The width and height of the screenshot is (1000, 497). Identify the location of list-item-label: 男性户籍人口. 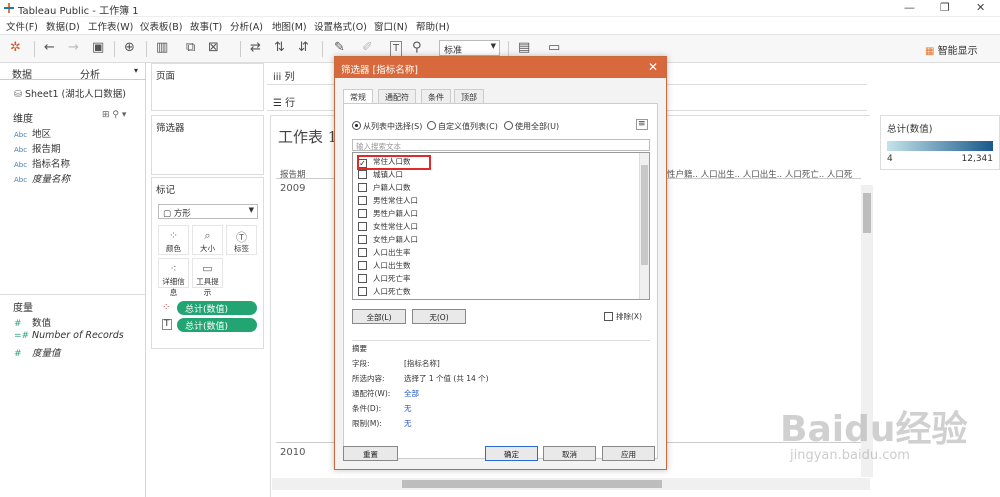
(395, 213).